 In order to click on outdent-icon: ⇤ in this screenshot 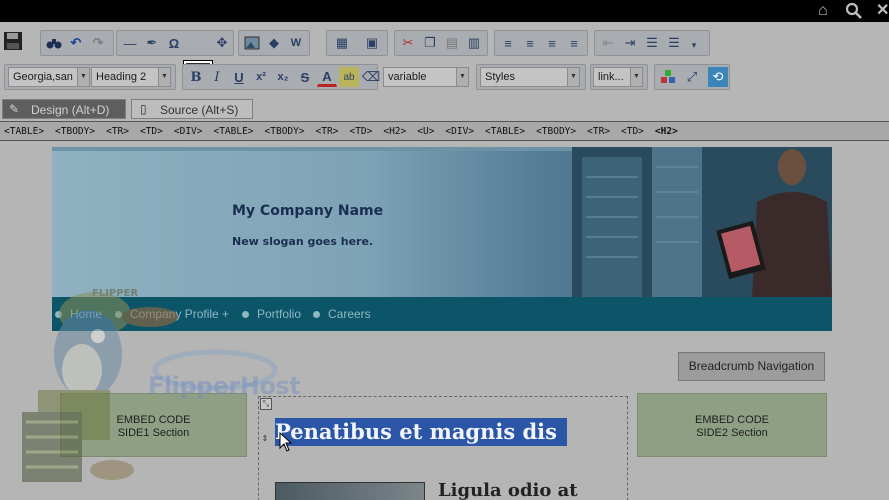, I will do `click(608, 43)`.